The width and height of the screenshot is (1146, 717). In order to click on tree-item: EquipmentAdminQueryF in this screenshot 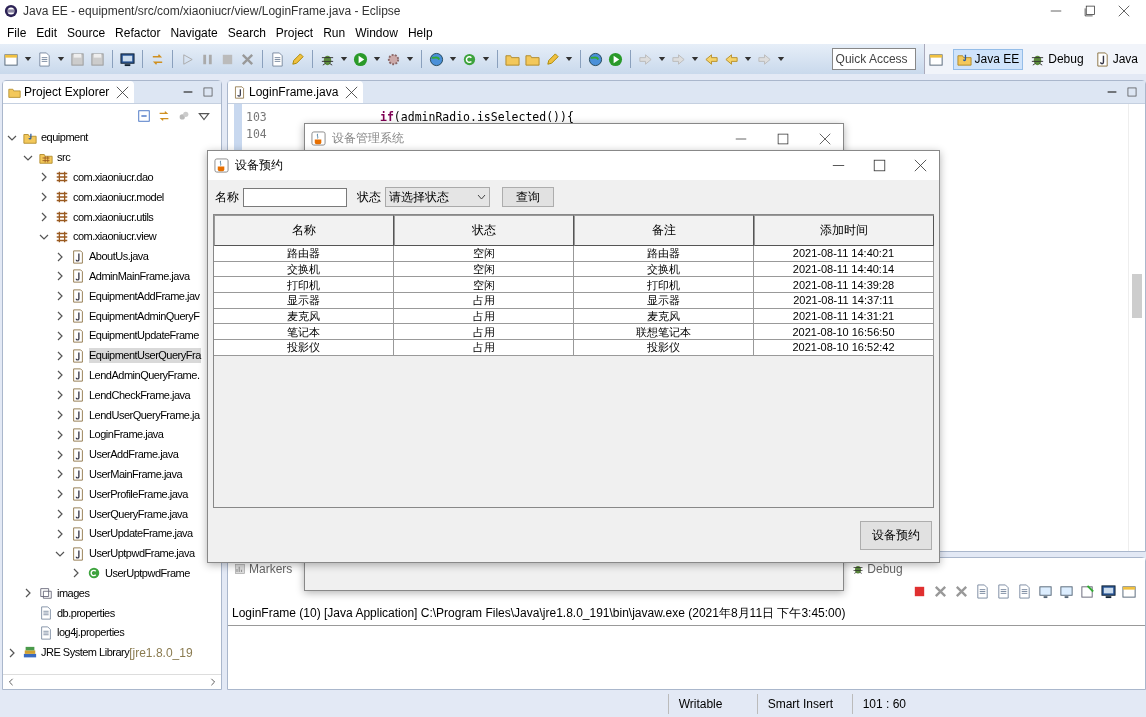, I will do `click(144, 316)`.